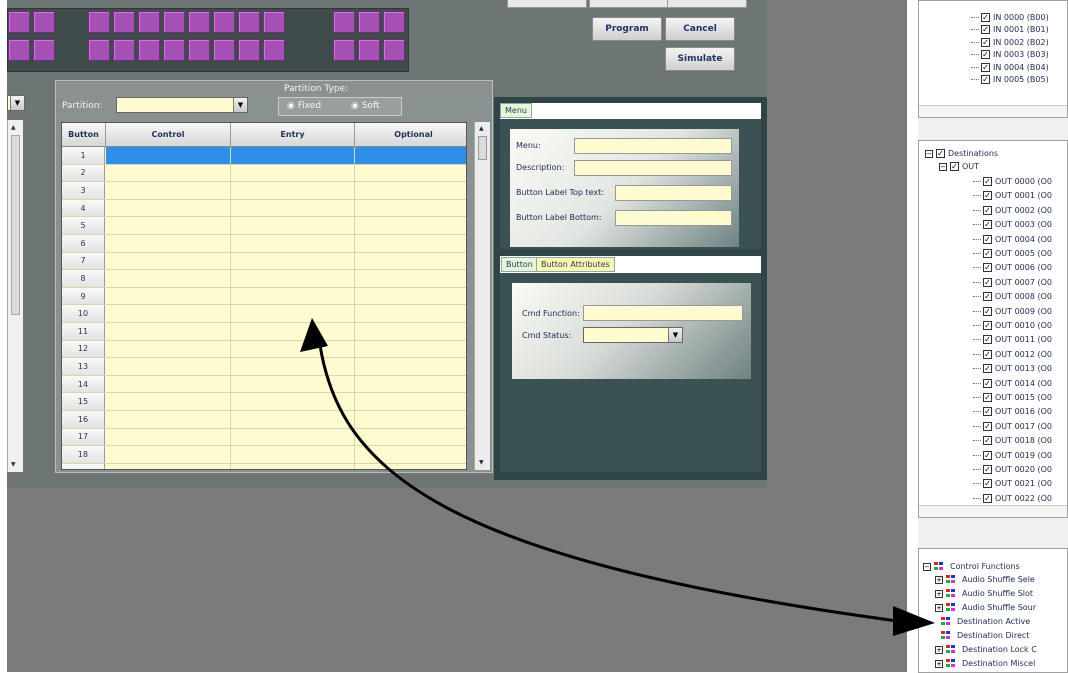 Image resolution: width=1068 pixels, height=673 pixels. Describe the element at coordinates (914, 621) in the screenshot. I see `arrowhead-right` at that location.